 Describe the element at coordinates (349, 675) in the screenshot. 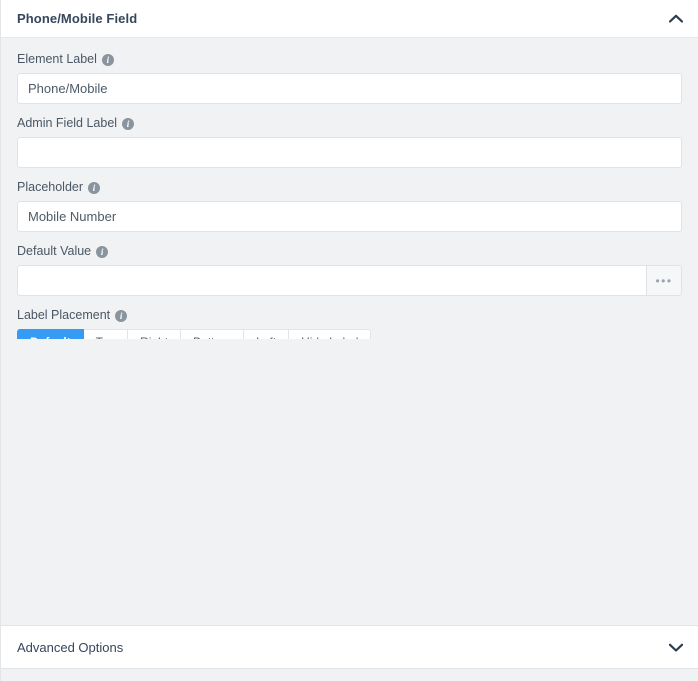

I see `panel-tail` at that location.